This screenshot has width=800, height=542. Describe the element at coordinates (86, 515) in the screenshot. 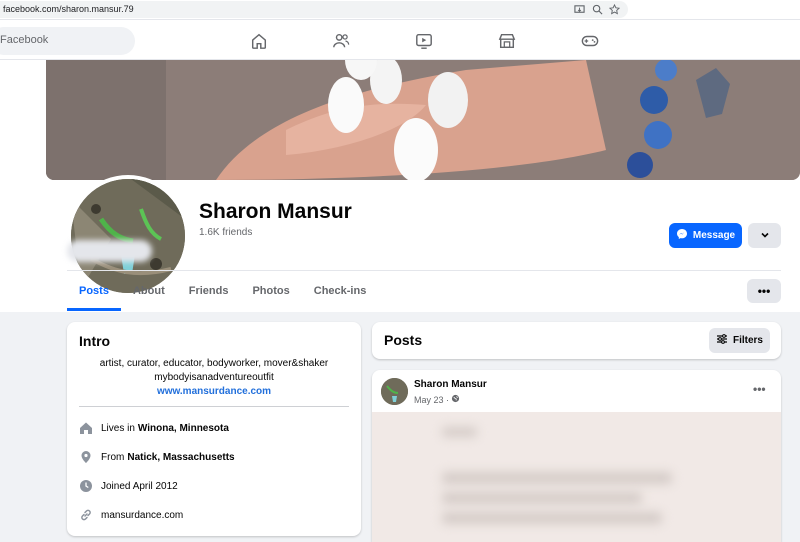

I see `link-icon` at that location.